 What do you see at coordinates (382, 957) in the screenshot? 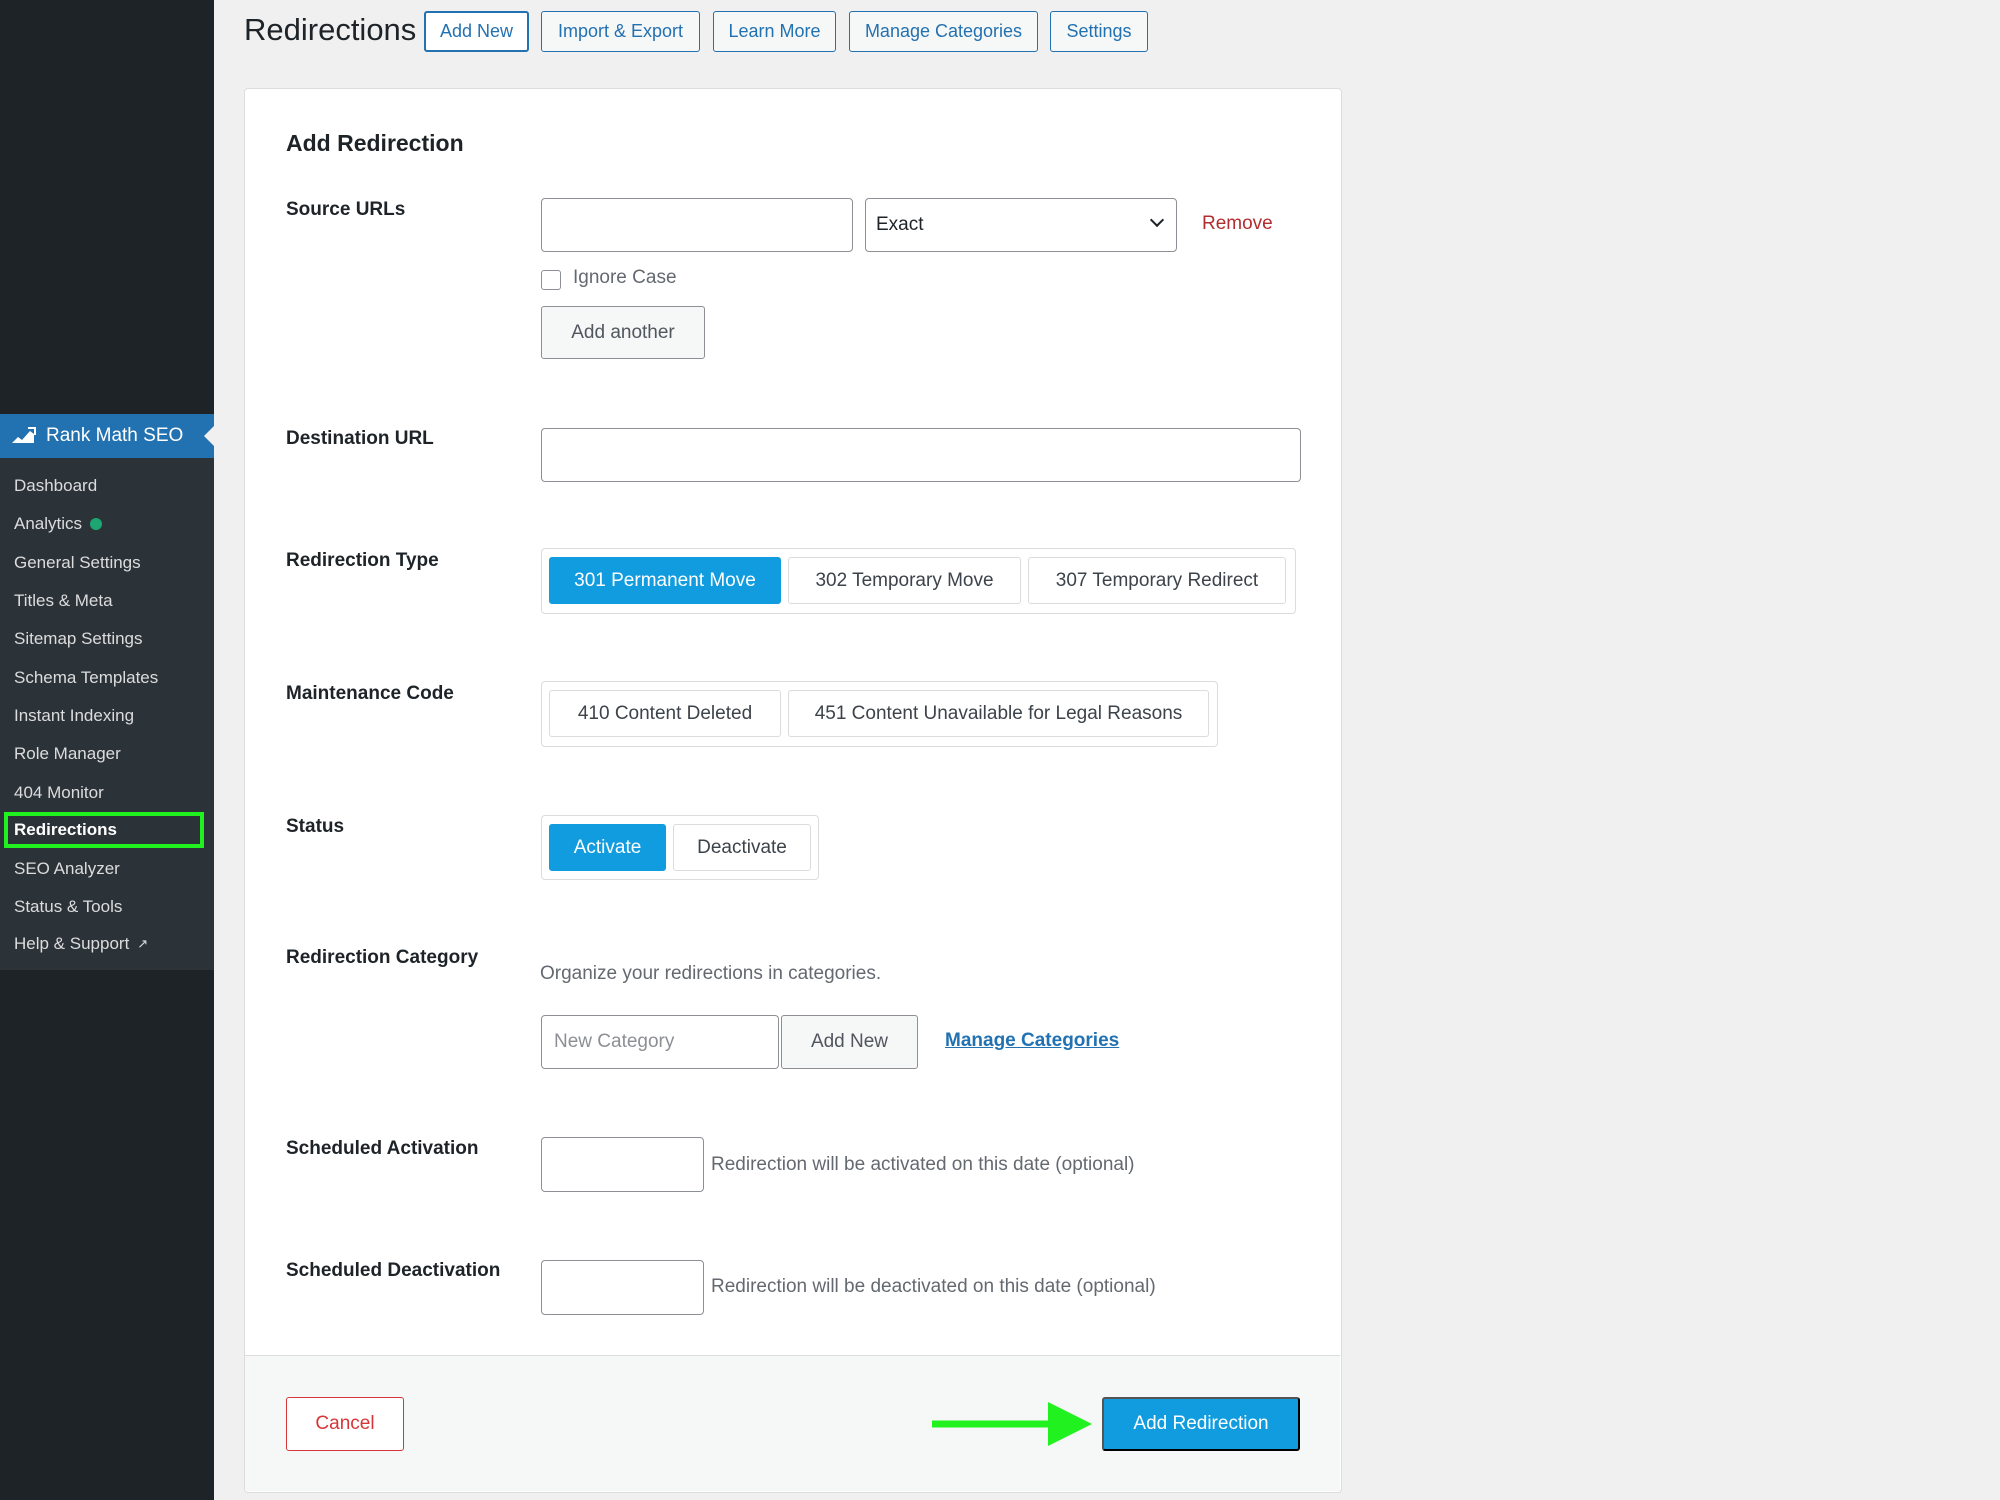
I see `redirection-category-label: Redirection Category` at bounding box center [382, 957].